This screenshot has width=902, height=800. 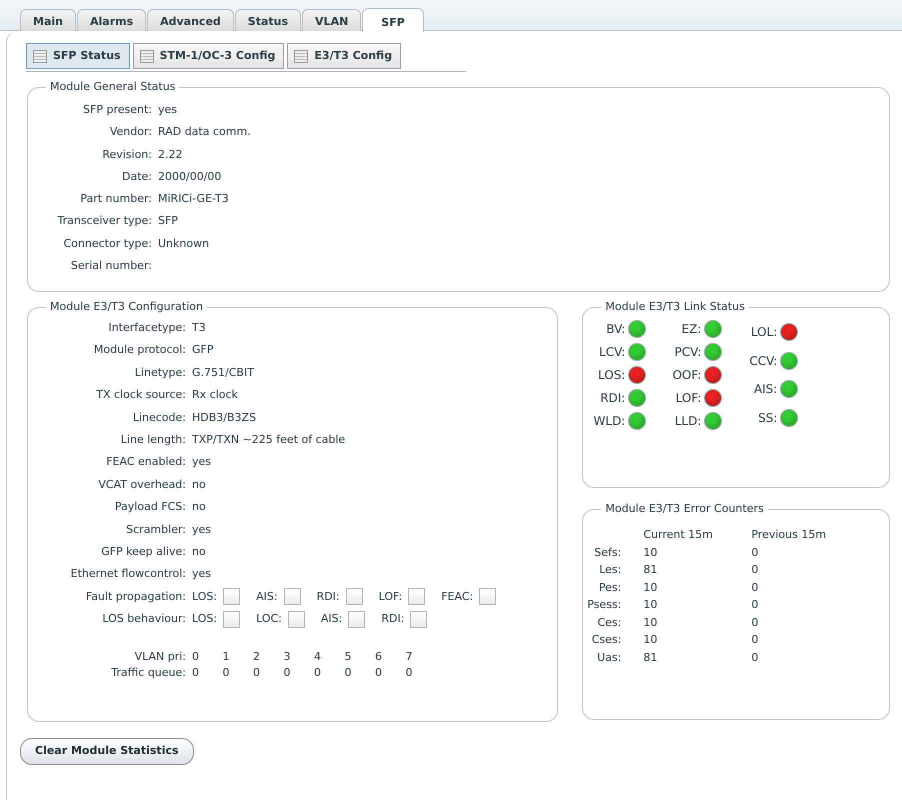 I want to click on field-value: SFP, so click(x=168, y=221).